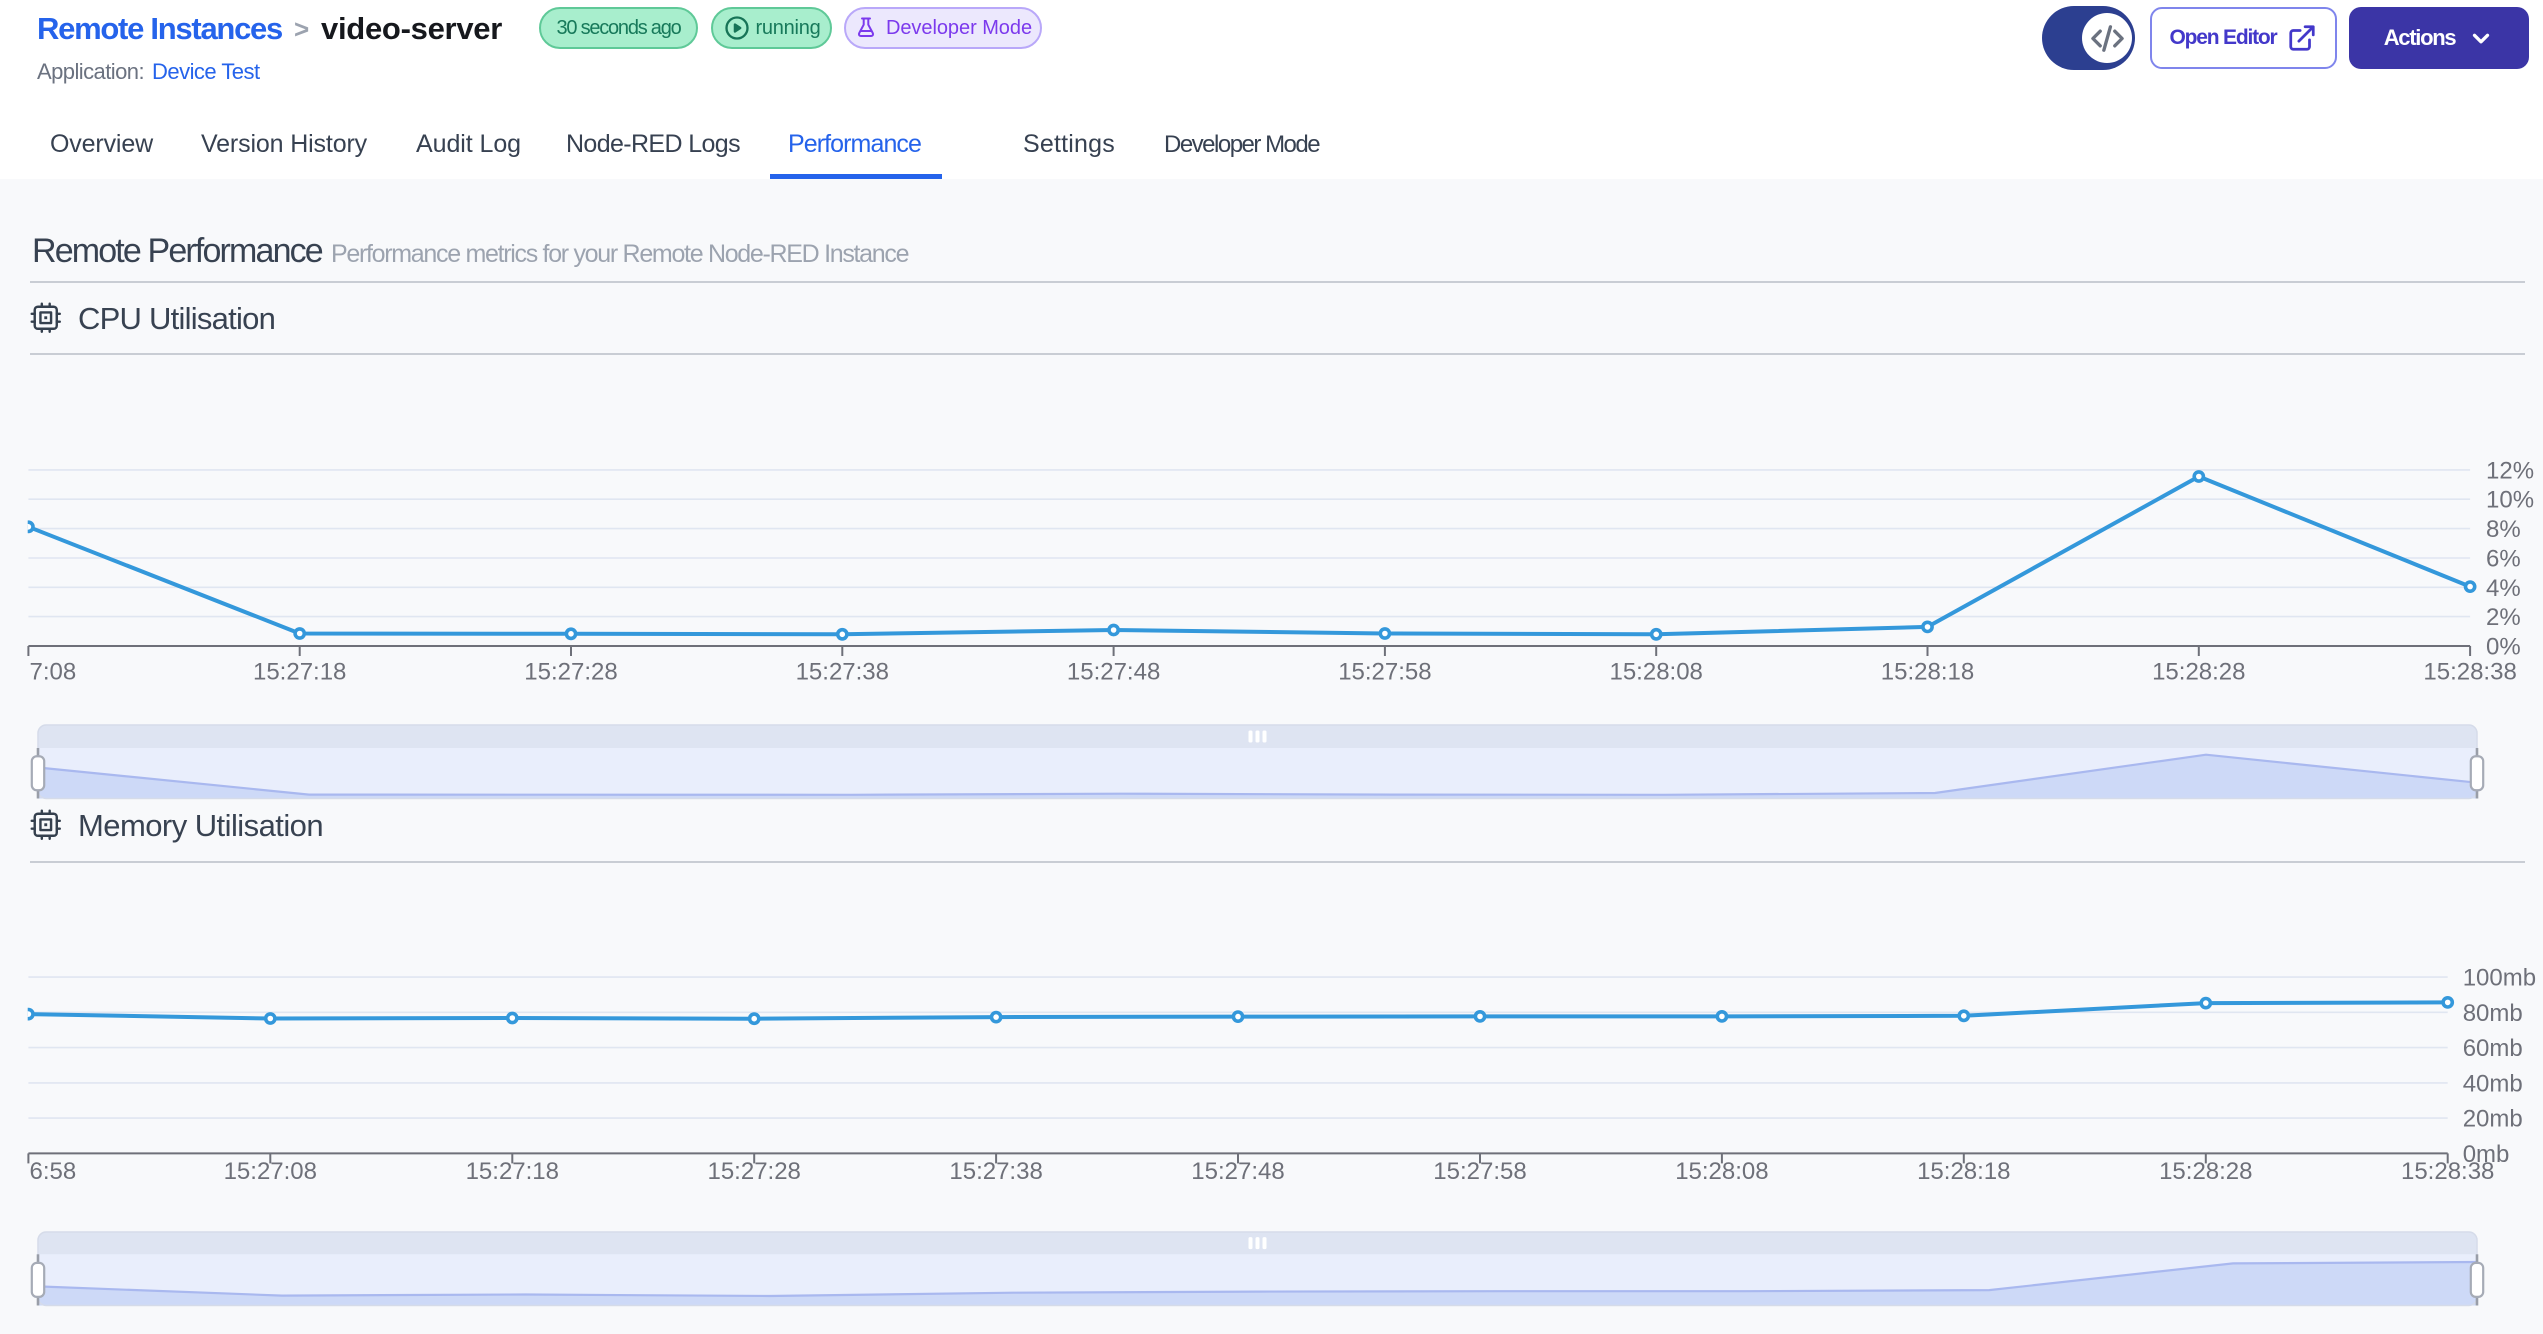 This screenshot has width=2543, height=1334. What do you see at coordinates (2503, 529) in the screenshot?
I see `svg-text: 8%` at bounding box center [2503, 529].